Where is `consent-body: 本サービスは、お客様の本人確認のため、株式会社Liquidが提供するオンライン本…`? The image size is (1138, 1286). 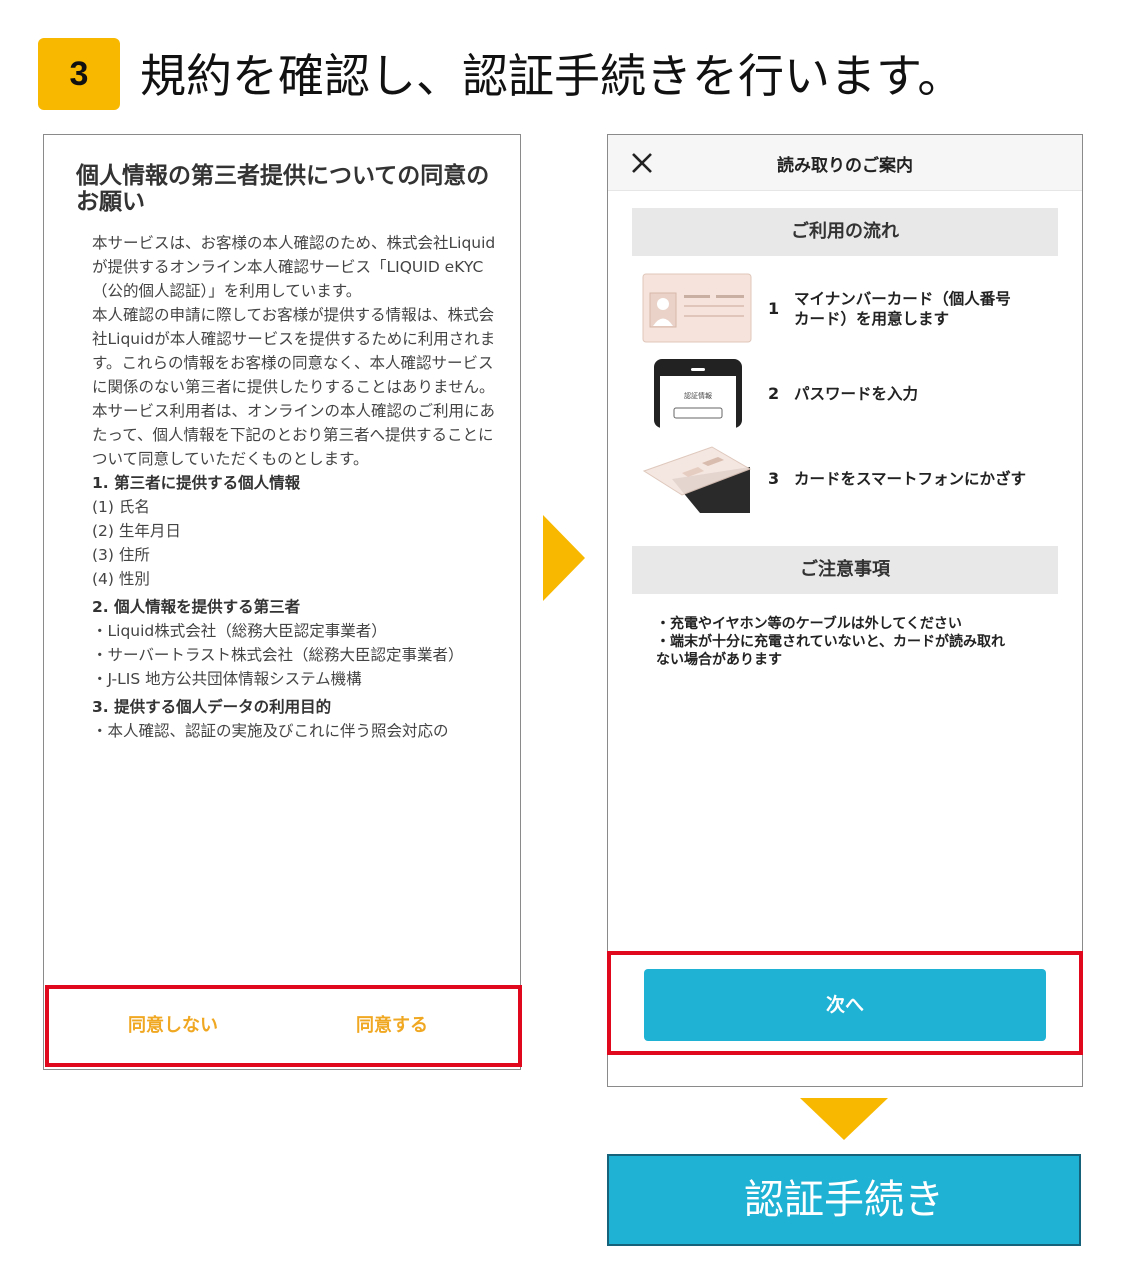 consent-body: 本サービスは、お客様の本人確認のため、株式会社Liquidが提供するオンライン本… is located at coordinates (297, 487).